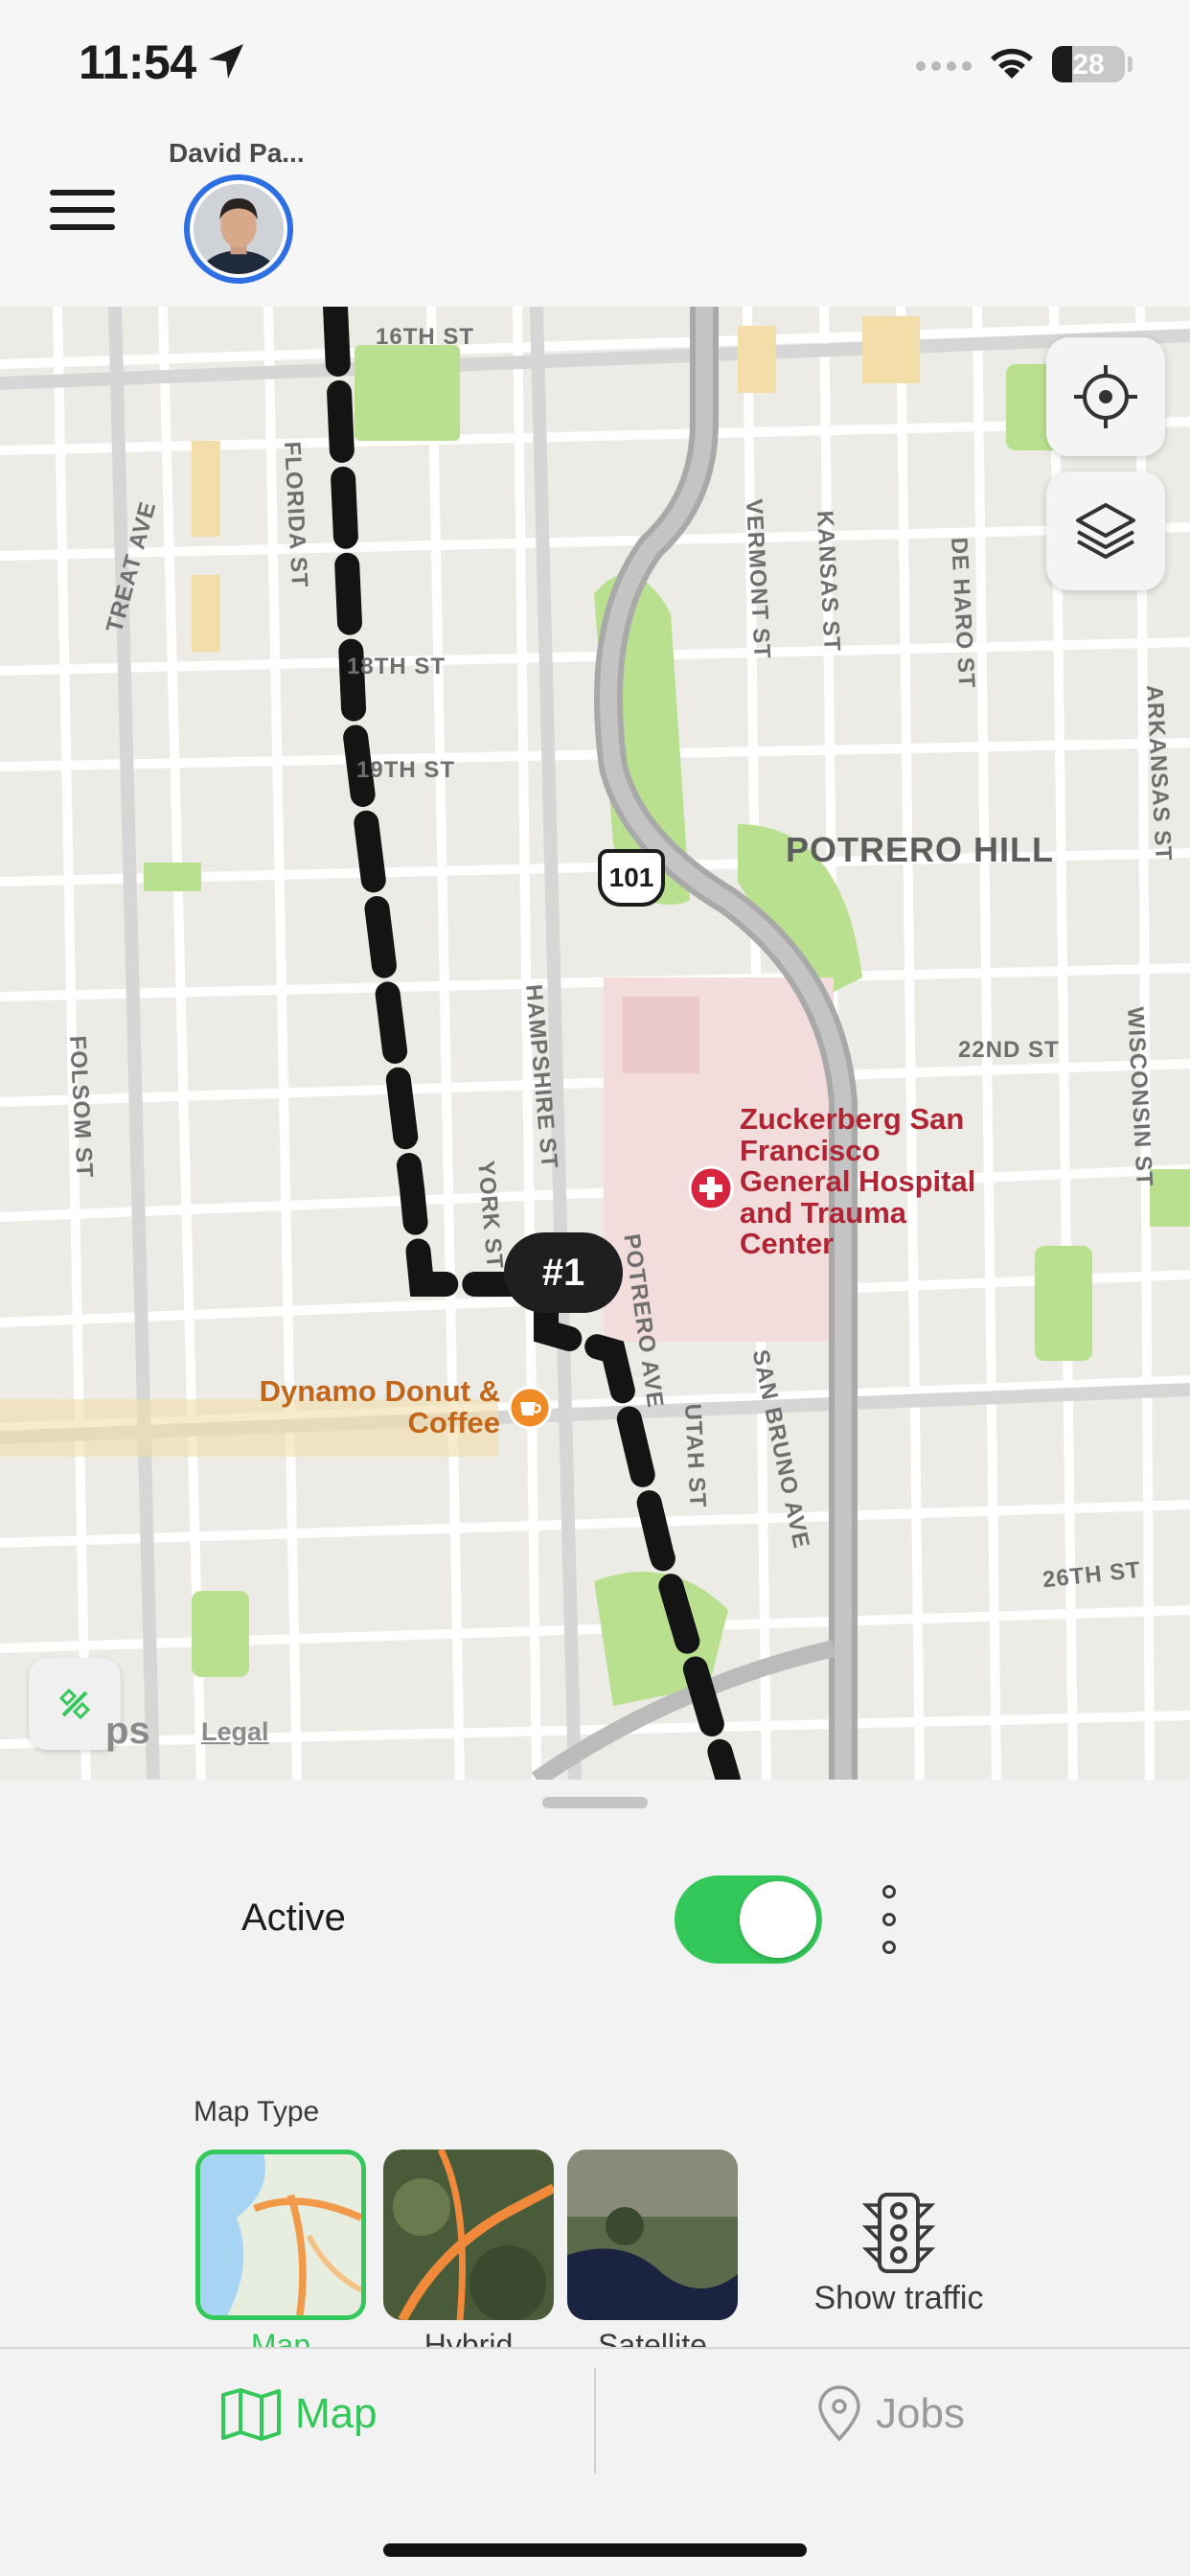 The width and height of the screenshot is (1190, 2576). Describe the element at coordinates (695, 1456) in the screenshot. I see `street-label: UTAH ST` at that location.